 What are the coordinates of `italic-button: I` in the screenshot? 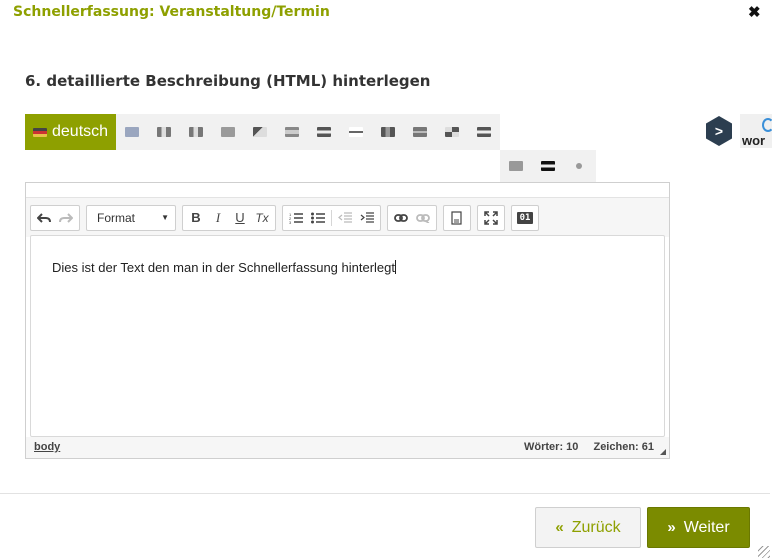 It's located at (218, 218).